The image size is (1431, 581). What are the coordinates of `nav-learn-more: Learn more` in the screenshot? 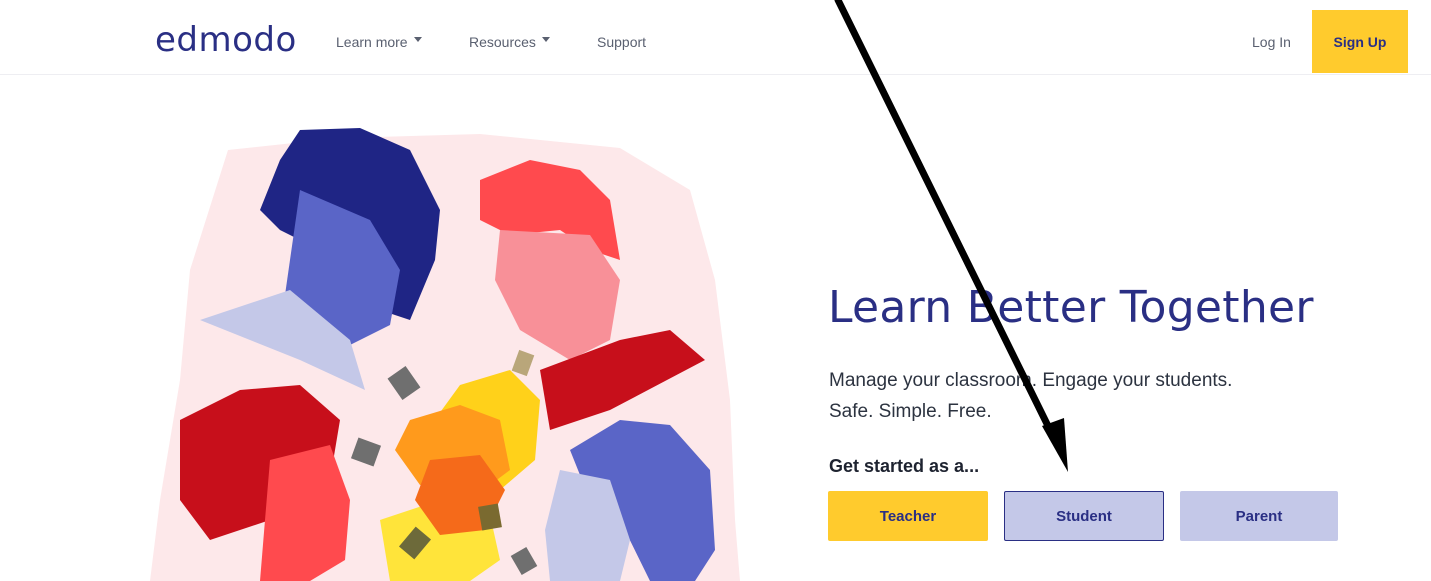 It's located at (379, 42).